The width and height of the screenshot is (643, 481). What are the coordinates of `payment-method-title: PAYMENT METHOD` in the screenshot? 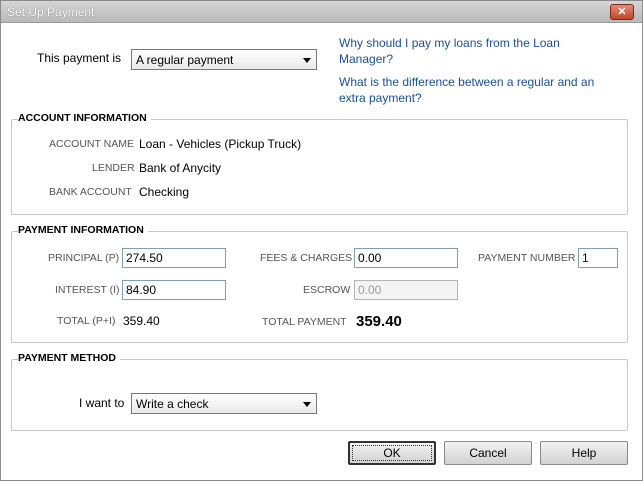 It's located at (69, 358).